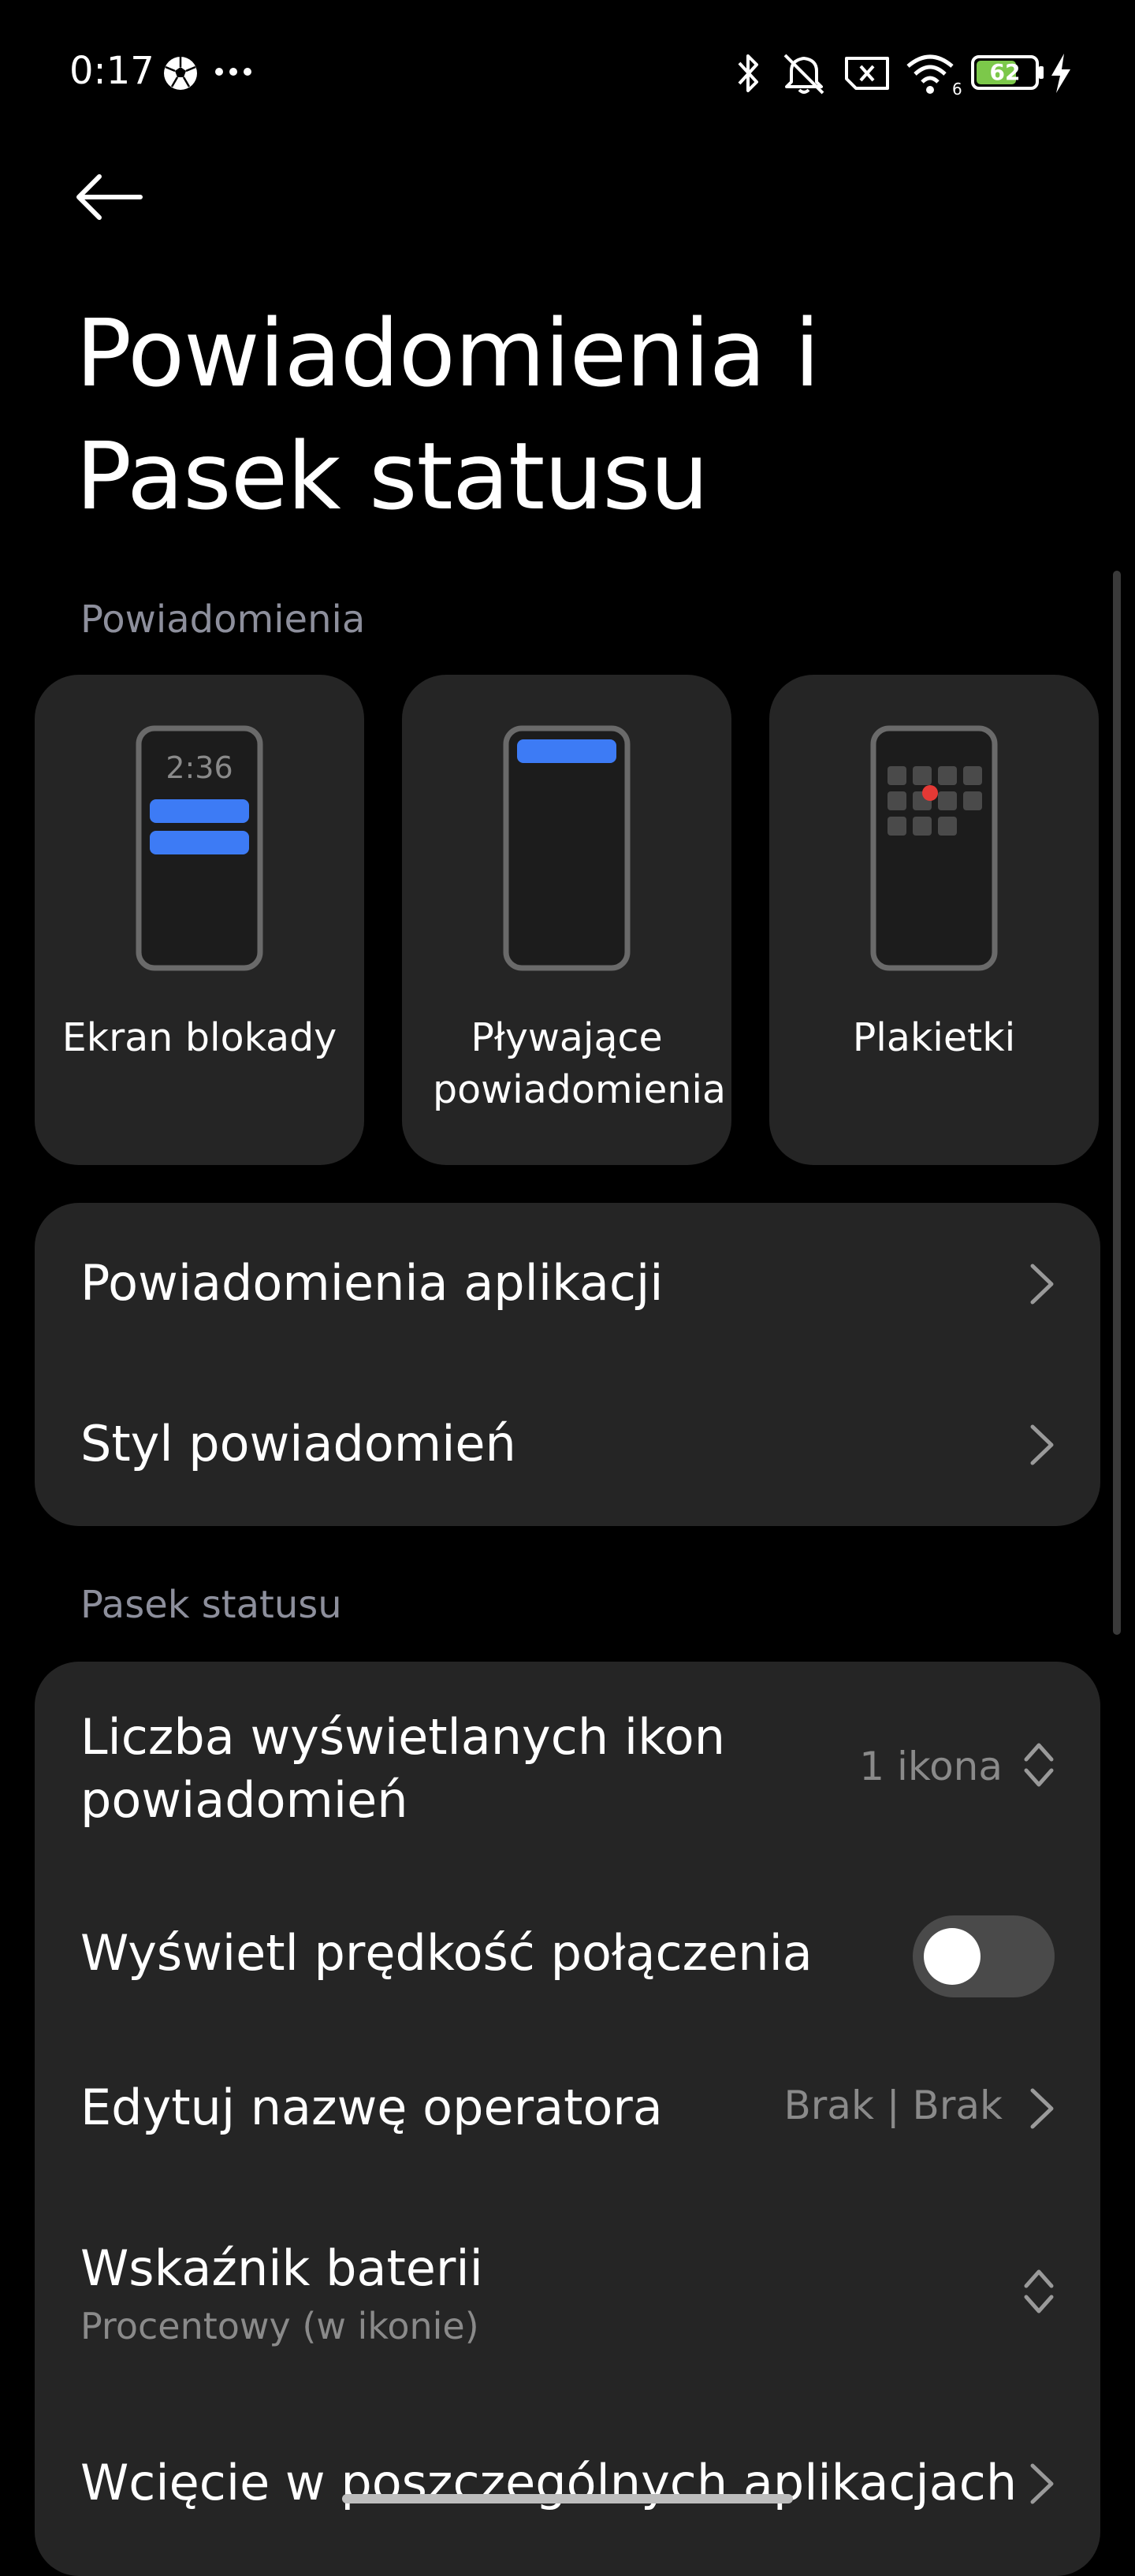 This screenshot has width=1135, height=2576. I want to click on battery-level: 62, so click(1005, 72).